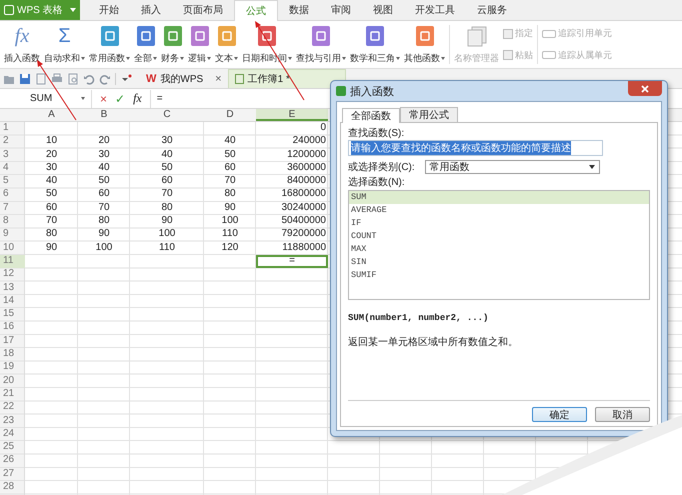  Describe the element at coordinates (12, 328) in the screenshot. I see `row-number: 16` at that location.